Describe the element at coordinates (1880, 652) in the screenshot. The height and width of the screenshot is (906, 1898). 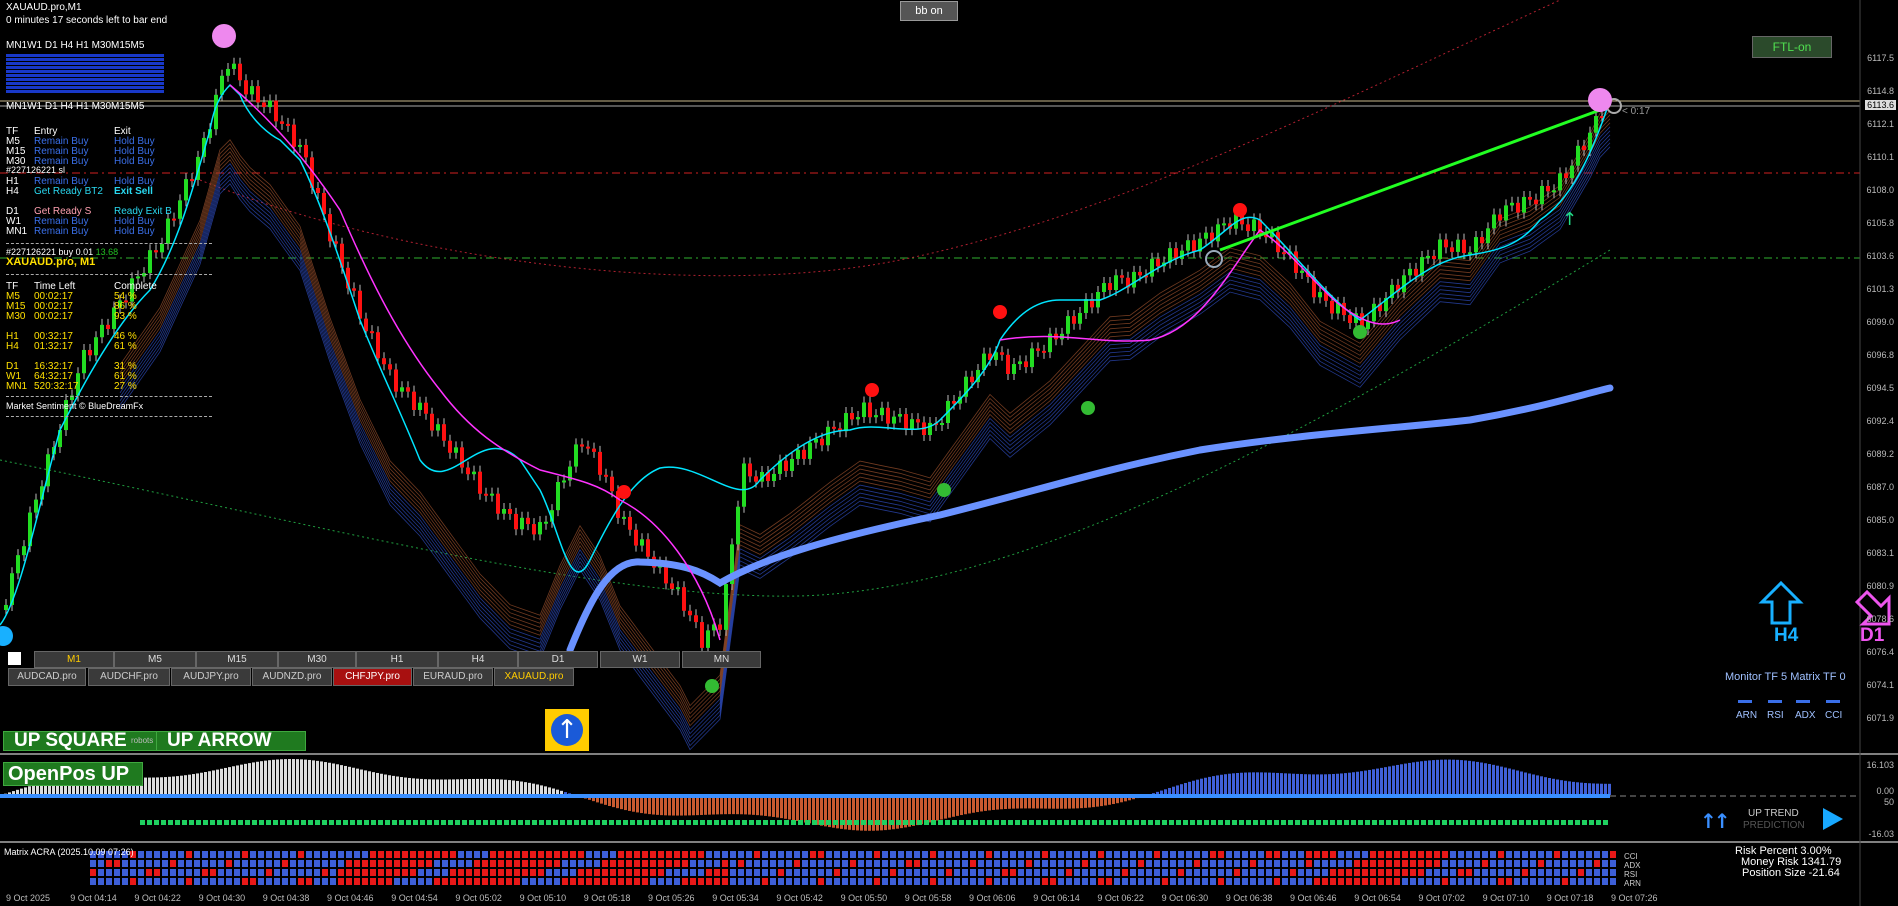
I see `price-tick: 6076.4` at that location.